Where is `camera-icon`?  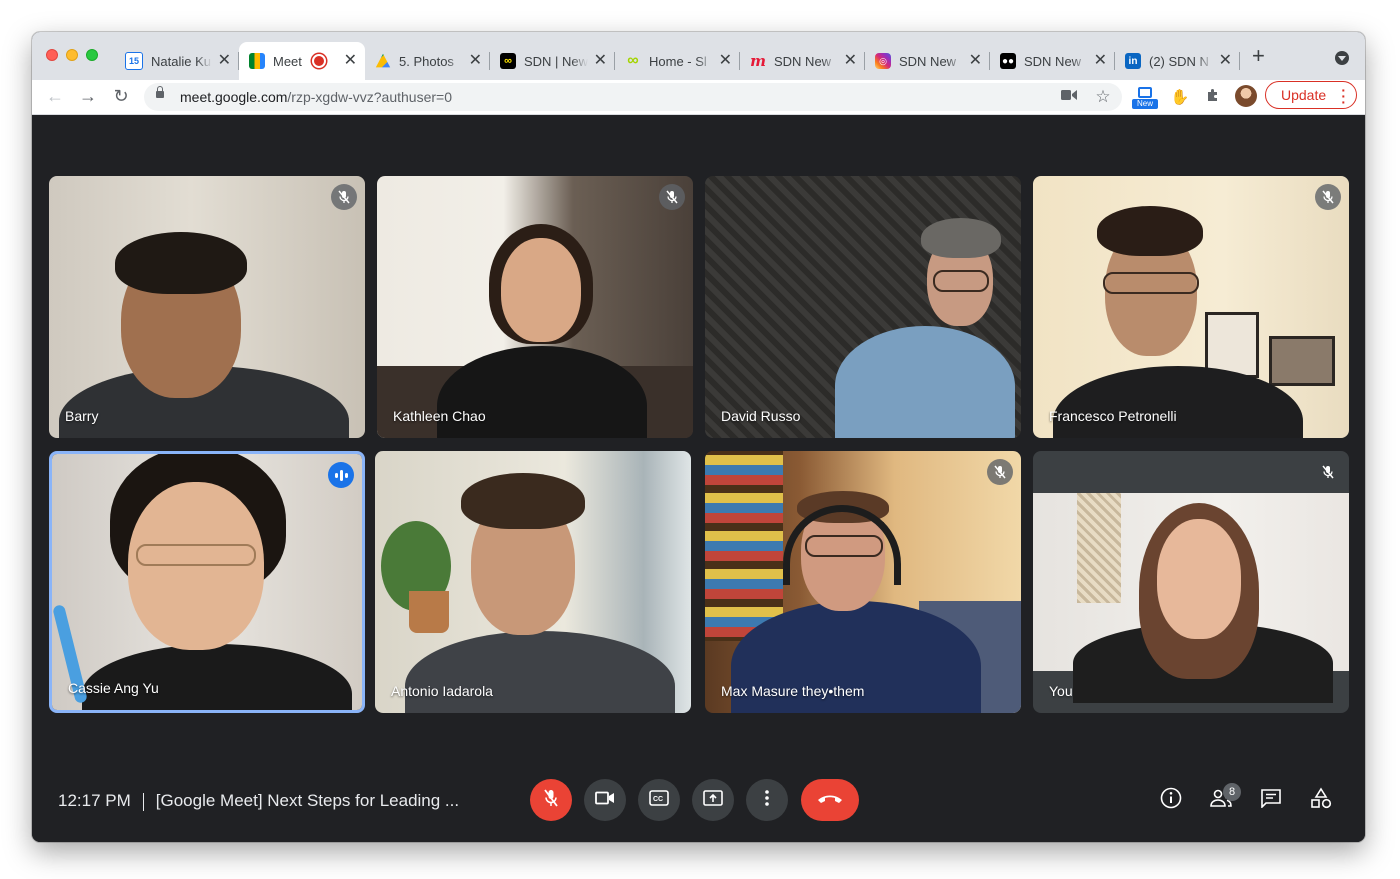 camera-icon is located at coordinates (1069, 97).